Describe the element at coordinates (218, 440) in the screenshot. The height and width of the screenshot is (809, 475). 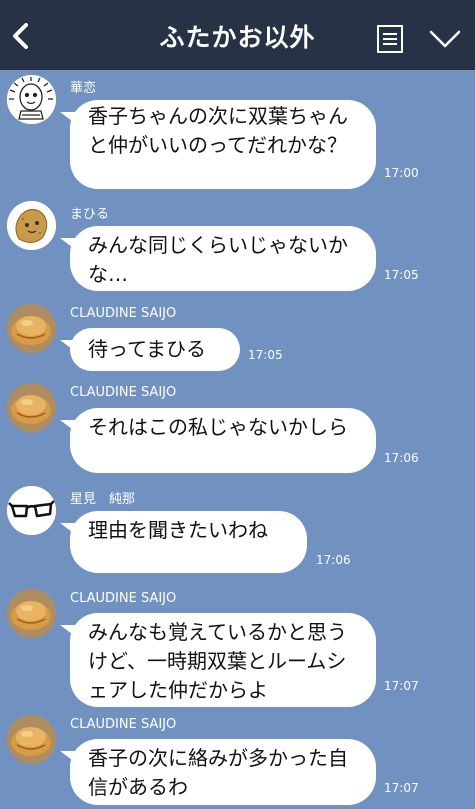
I see `message-bubble: それはこの私じゃないかしら` at that location.